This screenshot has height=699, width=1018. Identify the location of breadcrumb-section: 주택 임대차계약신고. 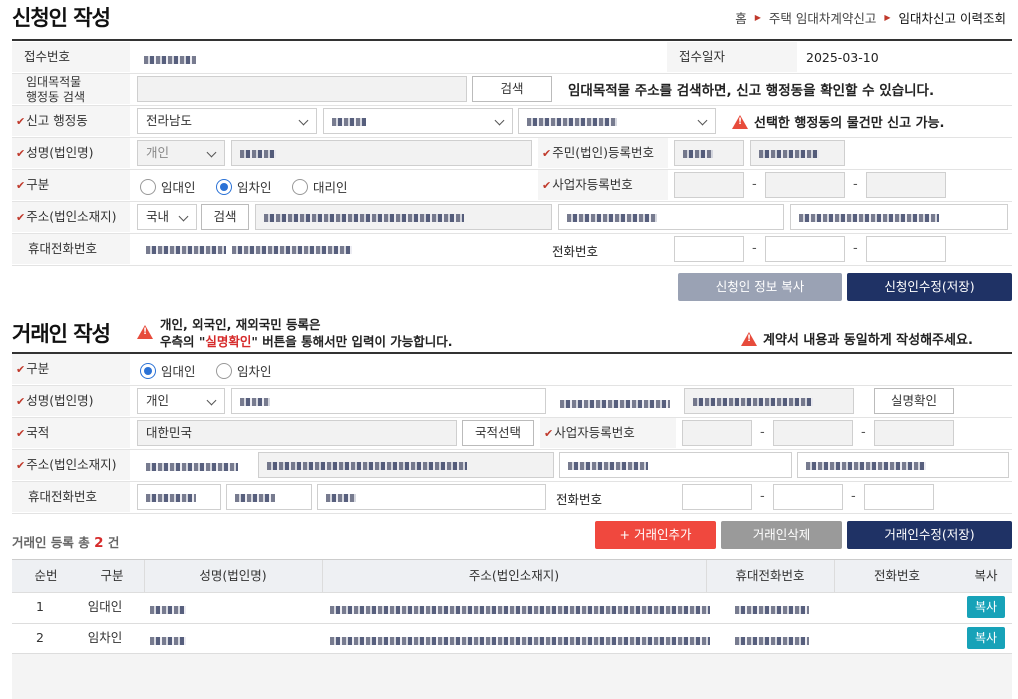
(822, 17).